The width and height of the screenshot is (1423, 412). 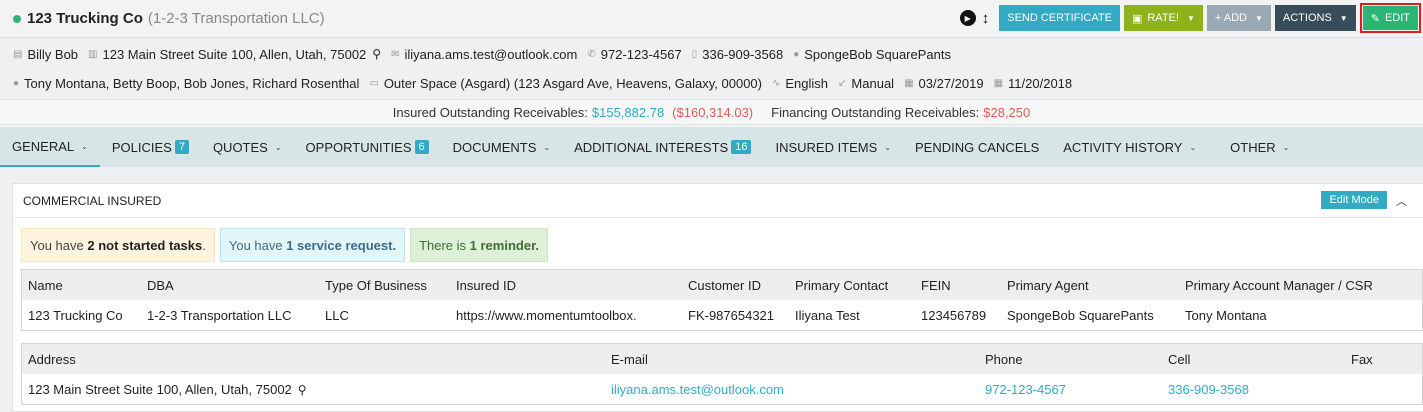 I want to click on tab-insured-items: INSURED ITEMS ⌄, so click(x=833, y=147).